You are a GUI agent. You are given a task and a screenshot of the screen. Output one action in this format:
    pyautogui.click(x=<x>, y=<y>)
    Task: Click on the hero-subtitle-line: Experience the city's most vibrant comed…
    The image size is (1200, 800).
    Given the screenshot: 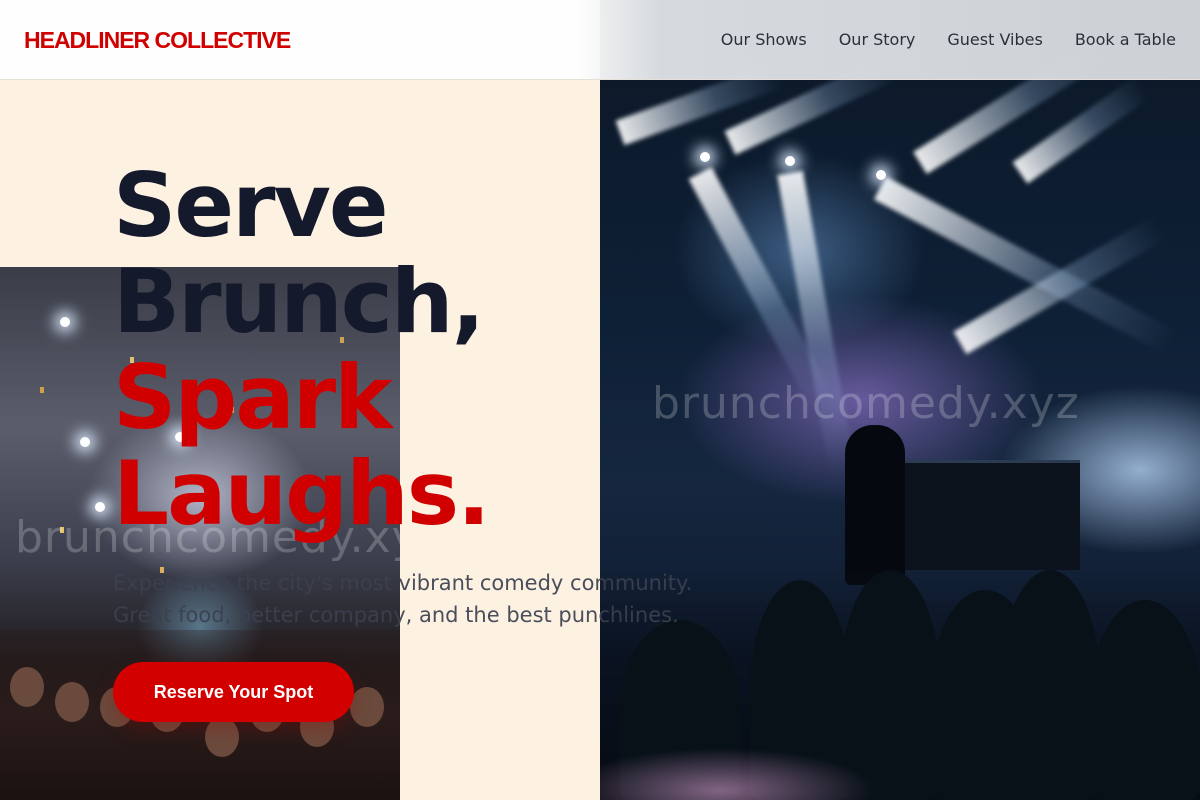 What is the action you would take?
    pyautogui.click(x=403, y=583)
    